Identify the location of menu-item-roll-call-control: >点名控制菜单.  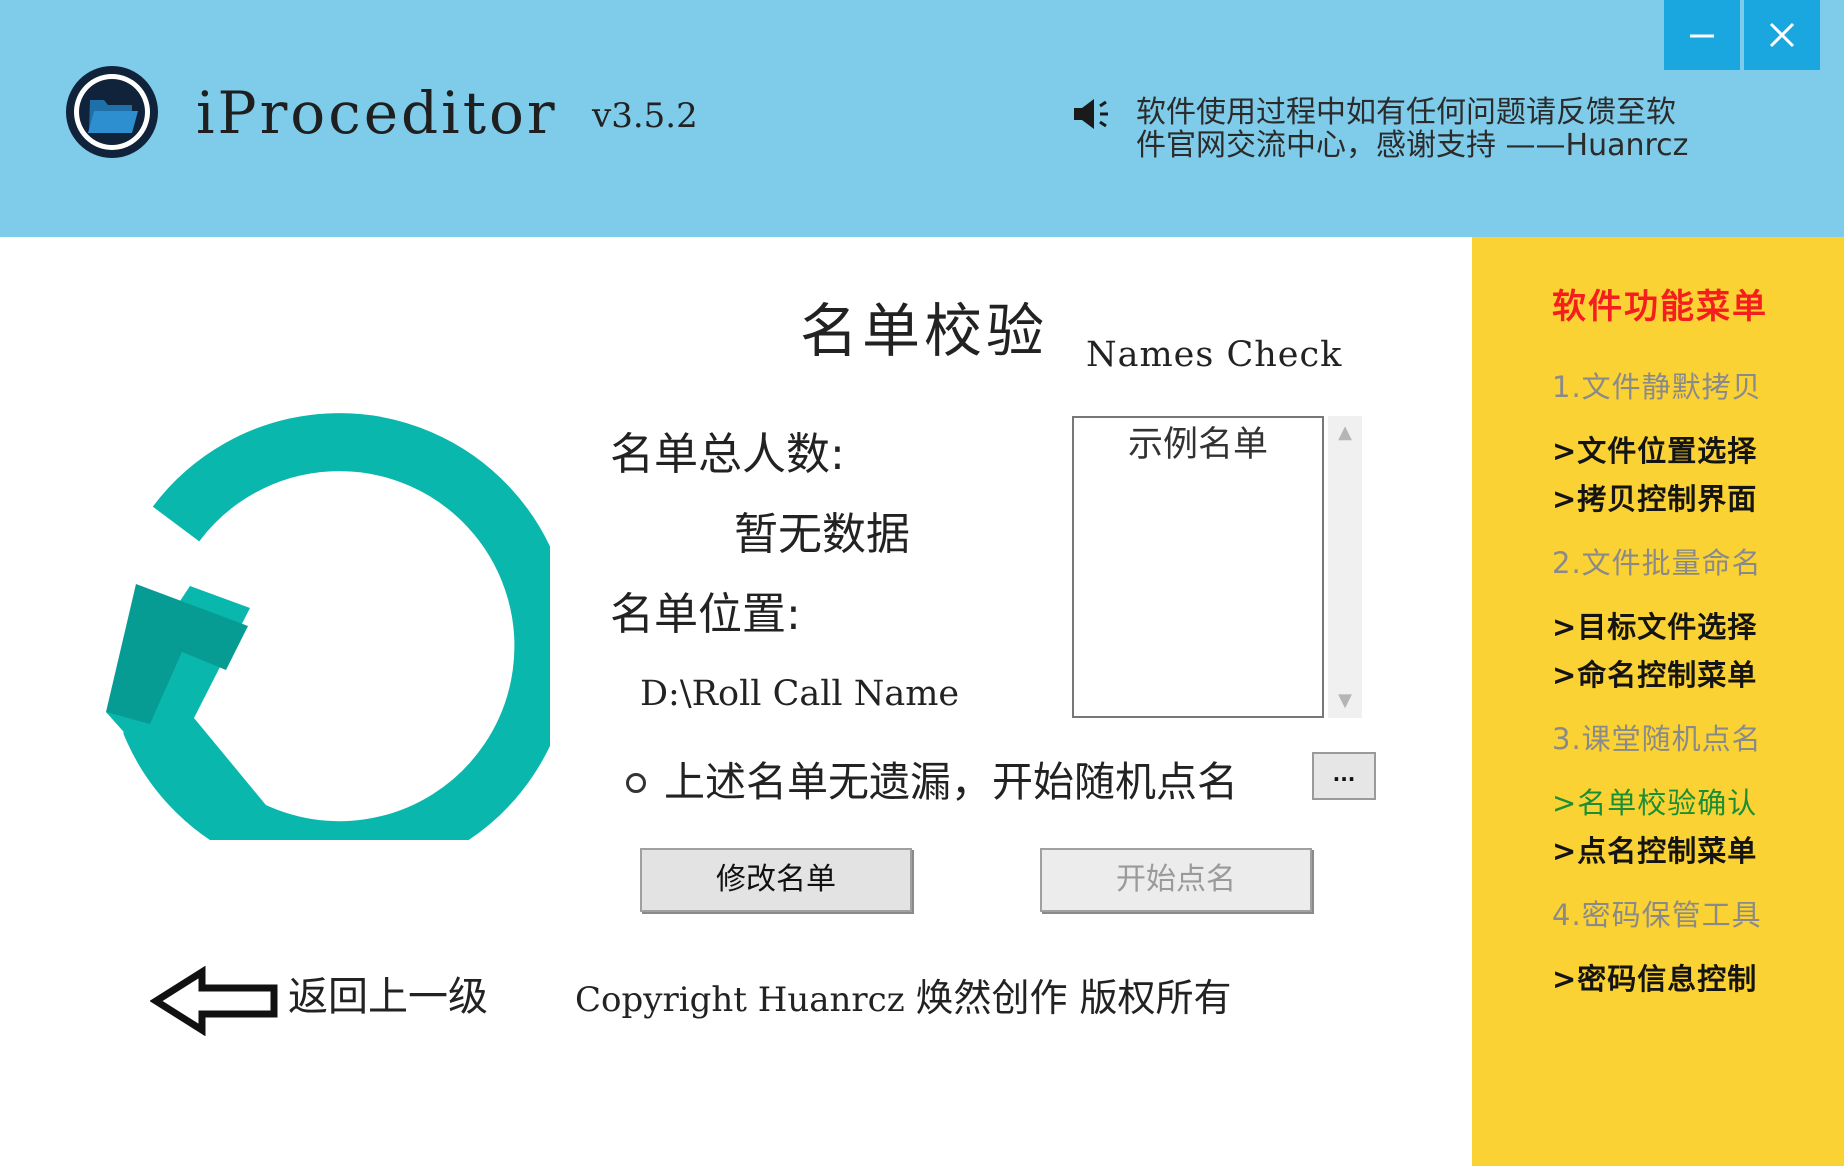
(1654, 851).